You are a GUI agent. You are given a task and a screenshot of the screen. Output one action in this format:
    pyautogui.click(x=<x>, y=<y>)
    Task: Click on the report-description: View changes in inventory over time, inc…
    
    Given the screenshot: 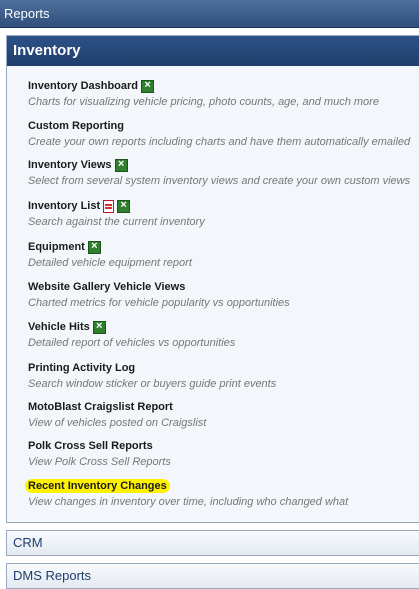 What is the action you would take?
    pyautogui.click(x=188, y=502)
    